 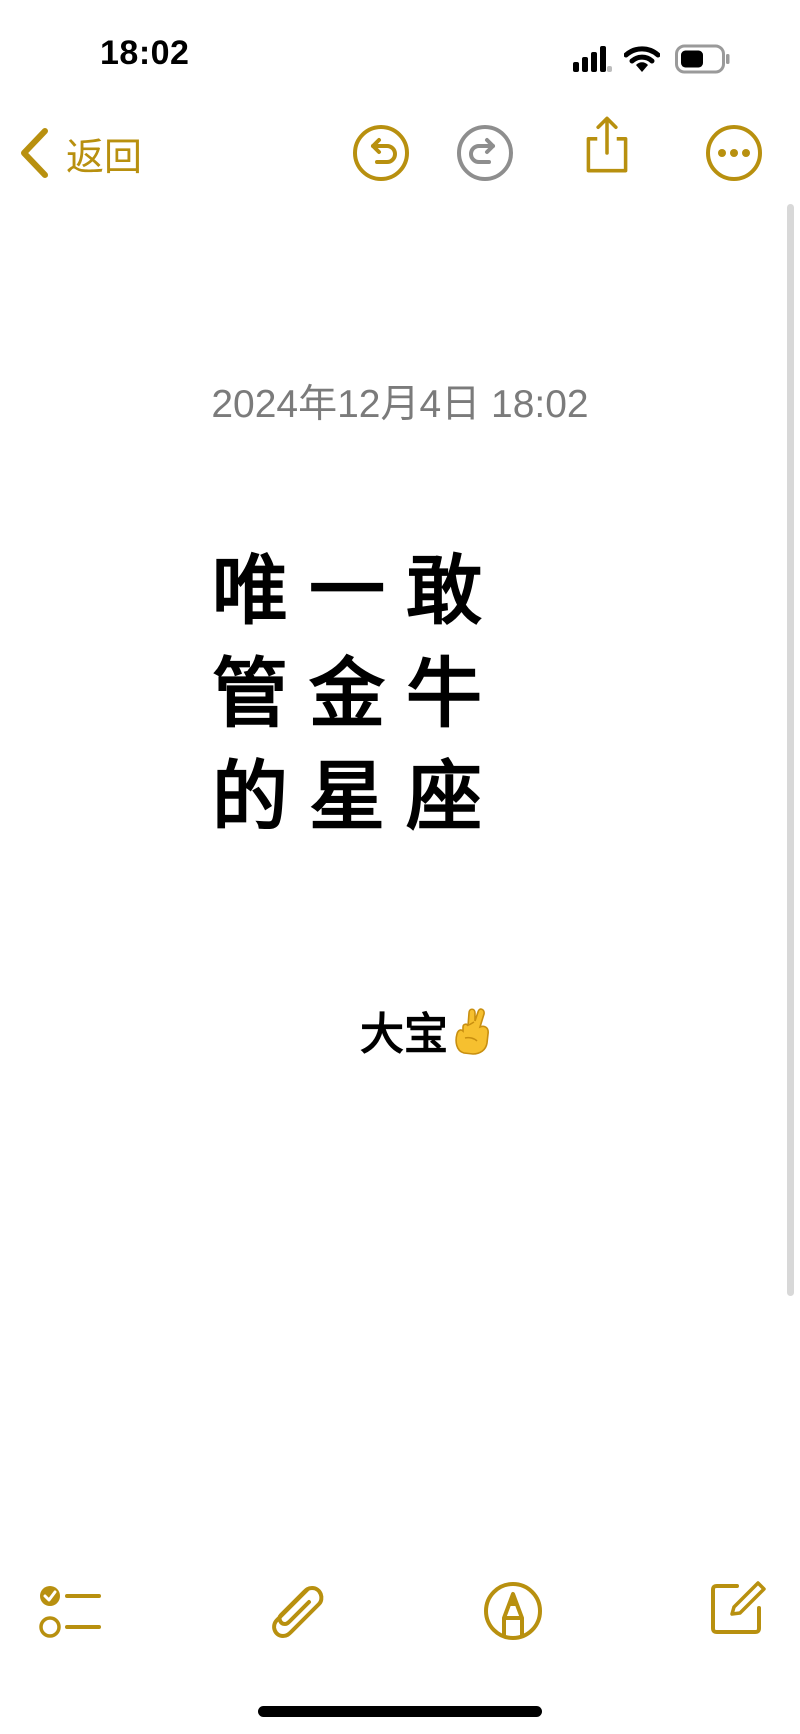 I want to click on title-char: 牛, so click(x=444, y=693).